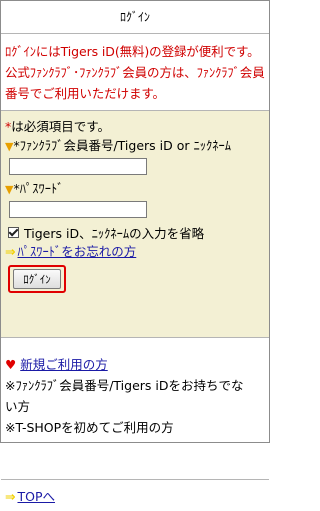  I want to click on notice-line-1: ﾛｸﾞｲﾝにはTigers iD(無料)の登録が便利です。, so click(132, 51).